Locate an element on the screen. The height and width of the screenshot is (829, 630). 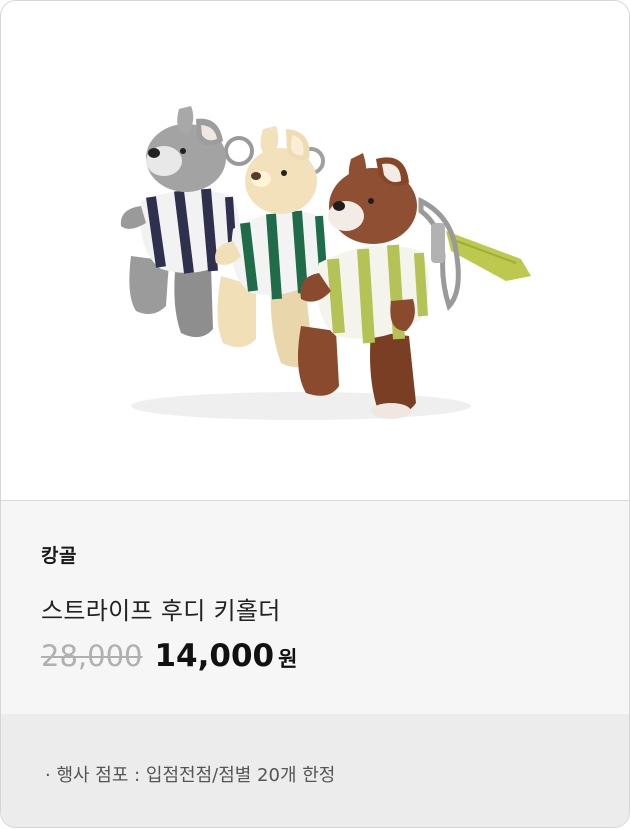
event-notice-text: · 행사 점포 : 입점전점/점별 20개 한정 is located at coordinates (190, 775).